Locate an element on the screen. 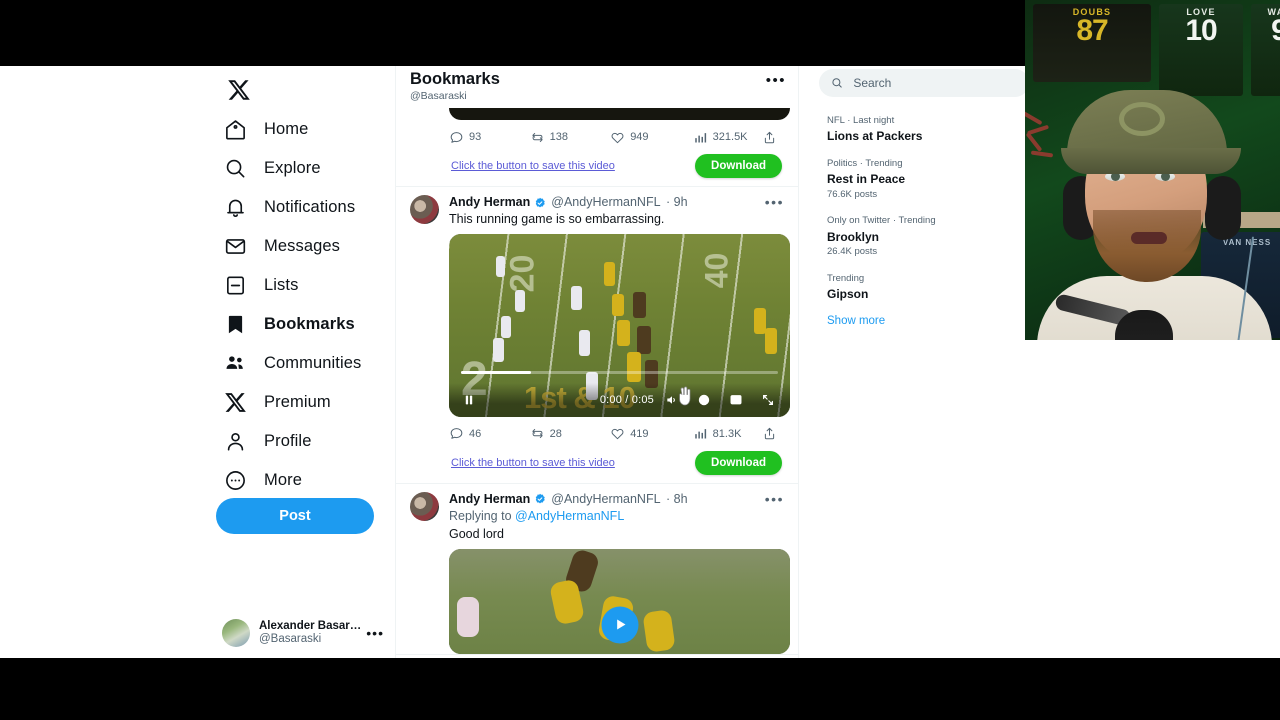 The width and height of the screenshot is (1280, 720). trend-name: Brooklyn is located at coordinates (853, 236).